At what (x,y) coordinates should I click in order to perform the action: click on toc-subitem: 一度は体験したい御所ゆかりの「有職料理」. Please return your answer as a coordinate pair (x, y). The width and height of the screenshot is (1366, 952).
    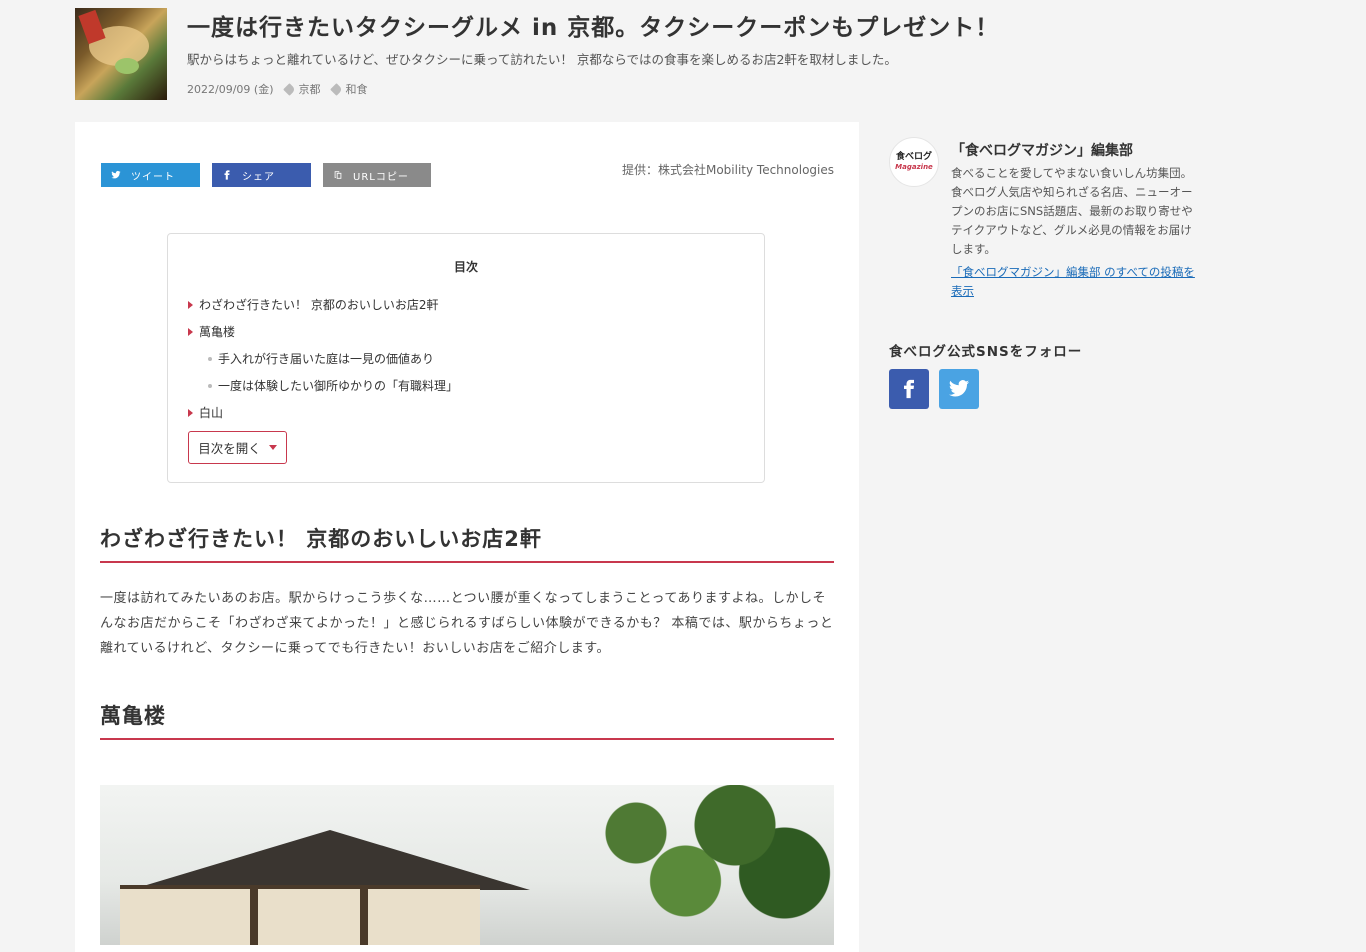
    Looking at the image, I should click on (323, 385).